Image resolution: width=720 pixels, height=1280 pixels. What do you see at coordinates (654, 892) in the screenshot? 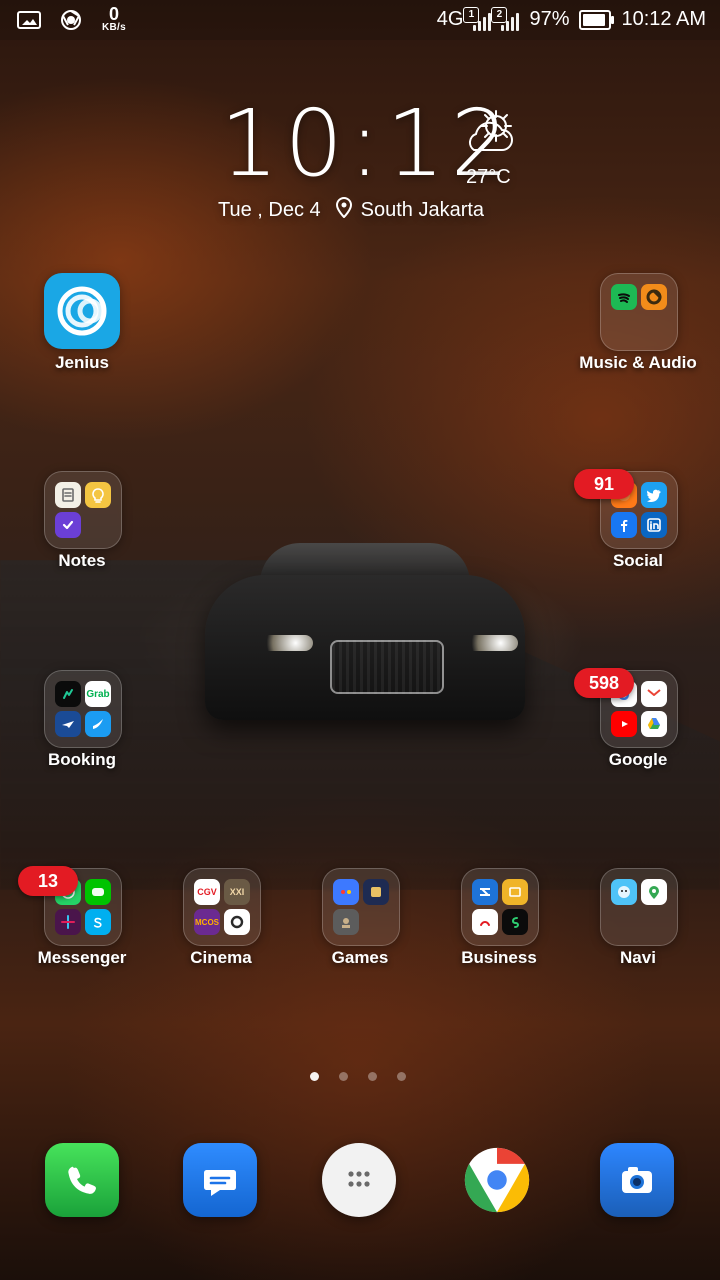
I see `google-maps-icon` at bounding box center [654, 892].